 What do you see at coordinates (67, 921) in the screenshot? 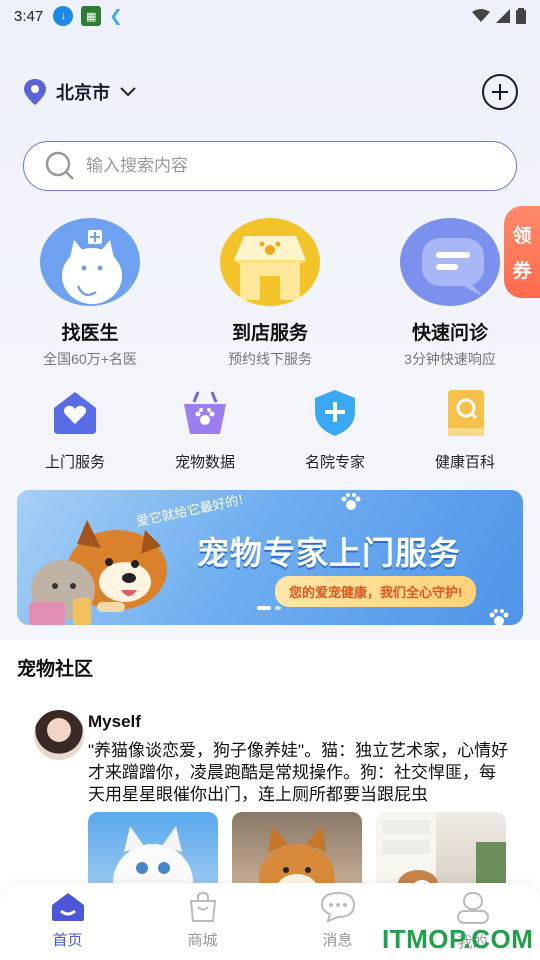
I see `tab-home: 首页` at bounding box center [67, 921].